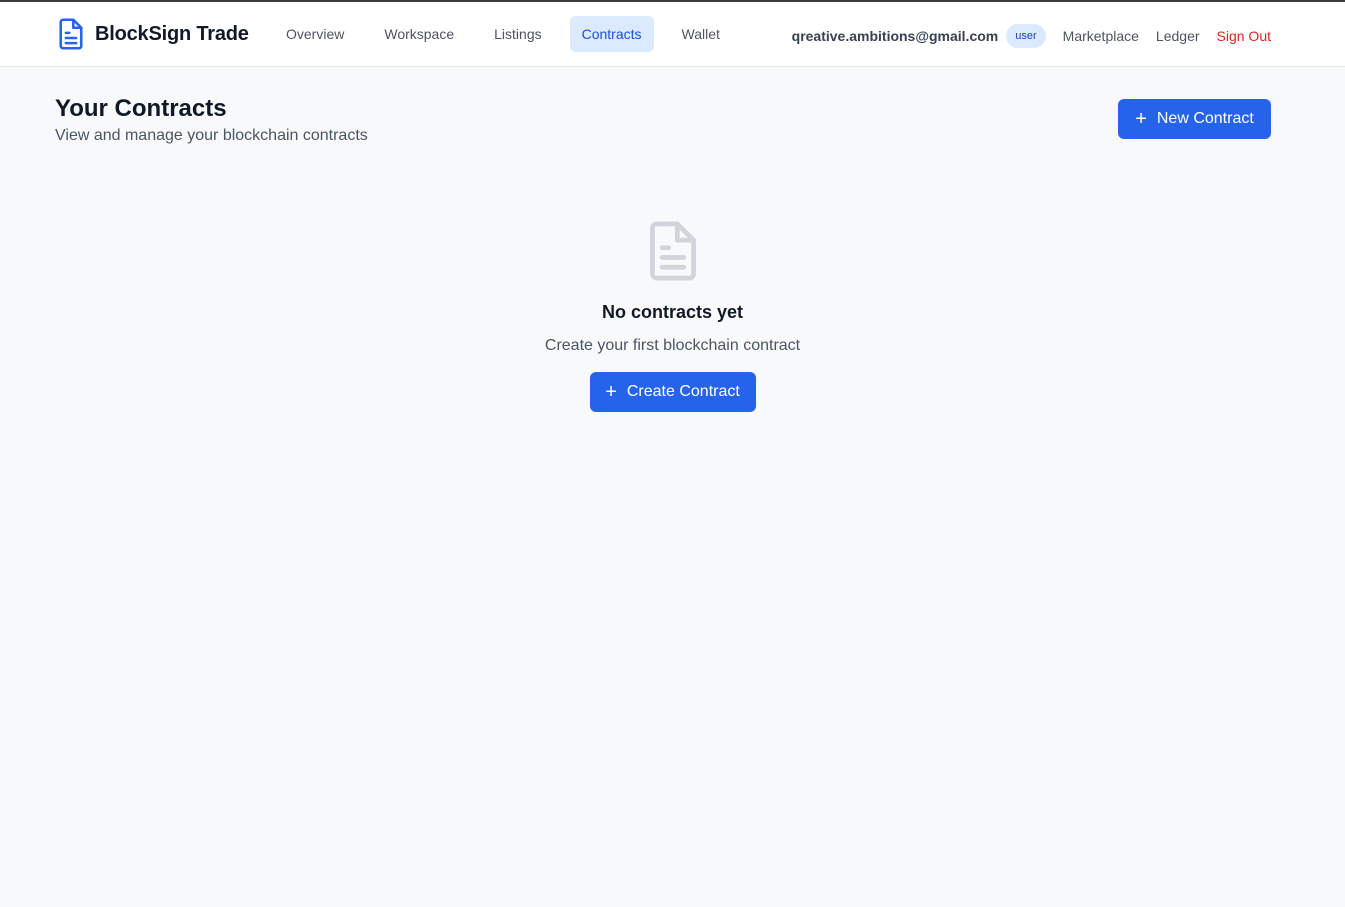 The width and height of the screenshot is (1345, 907). I want to click on marketplace-link: Marketplace, so click(1101, 36).